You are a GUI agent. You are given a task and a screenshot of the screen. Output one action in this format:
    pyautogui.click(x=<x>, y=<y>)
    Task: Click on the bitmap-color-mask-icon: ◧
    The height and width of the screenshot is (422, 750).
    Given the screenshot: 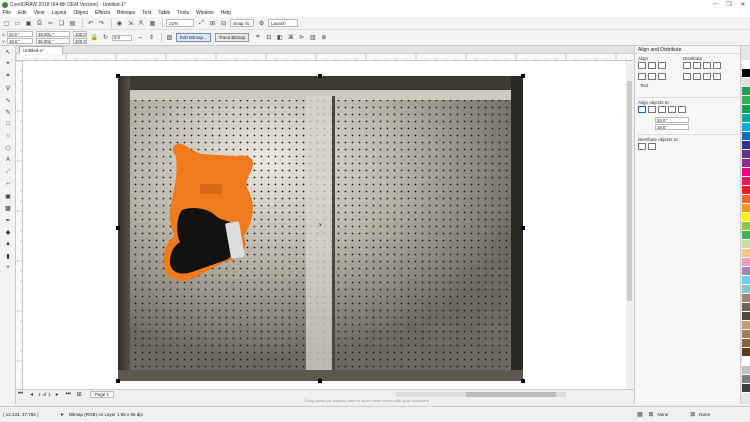 What is the action you would take?
    pyautogui.click(x=279, y=37)
    